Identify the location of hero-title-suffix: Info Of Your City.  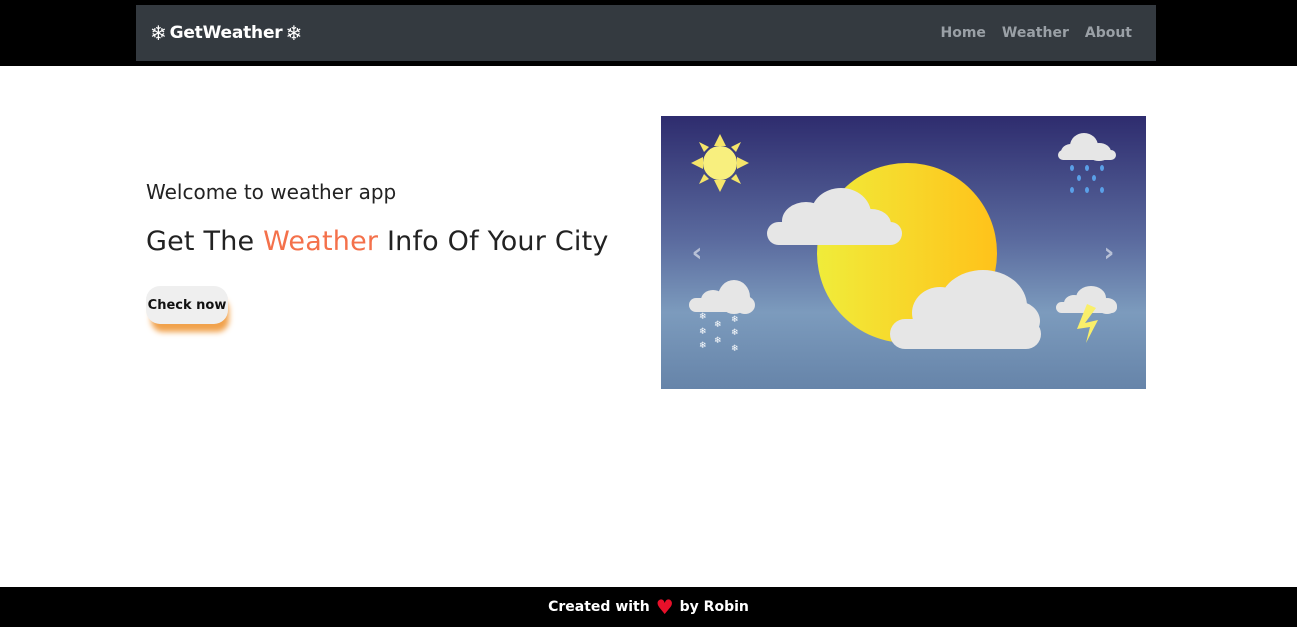
(493, 241).